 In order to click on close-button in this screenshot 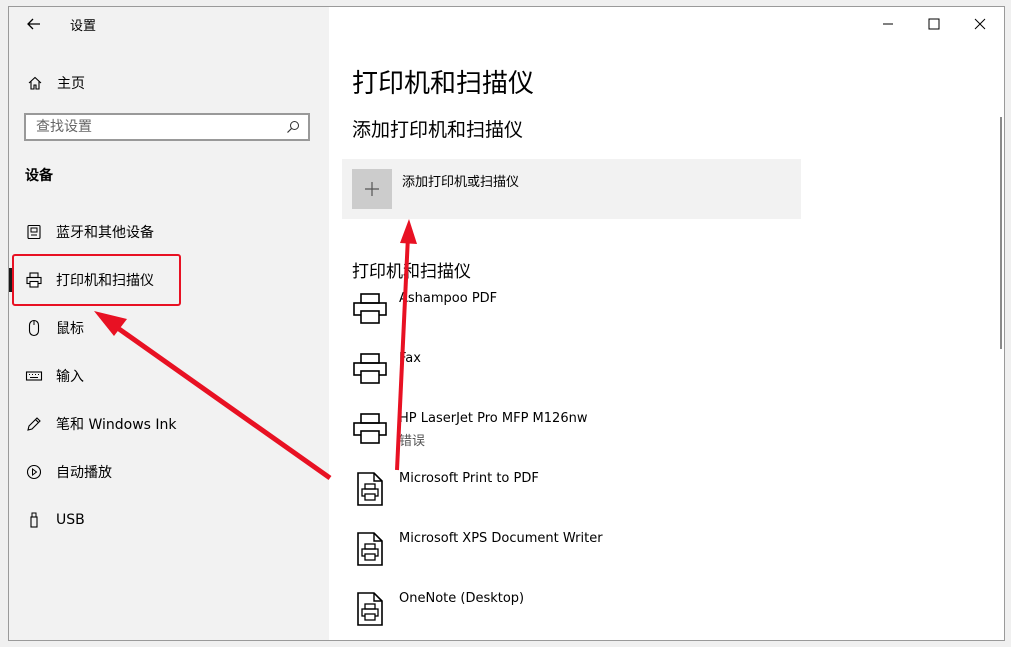, I will do `click(980, 24)`.